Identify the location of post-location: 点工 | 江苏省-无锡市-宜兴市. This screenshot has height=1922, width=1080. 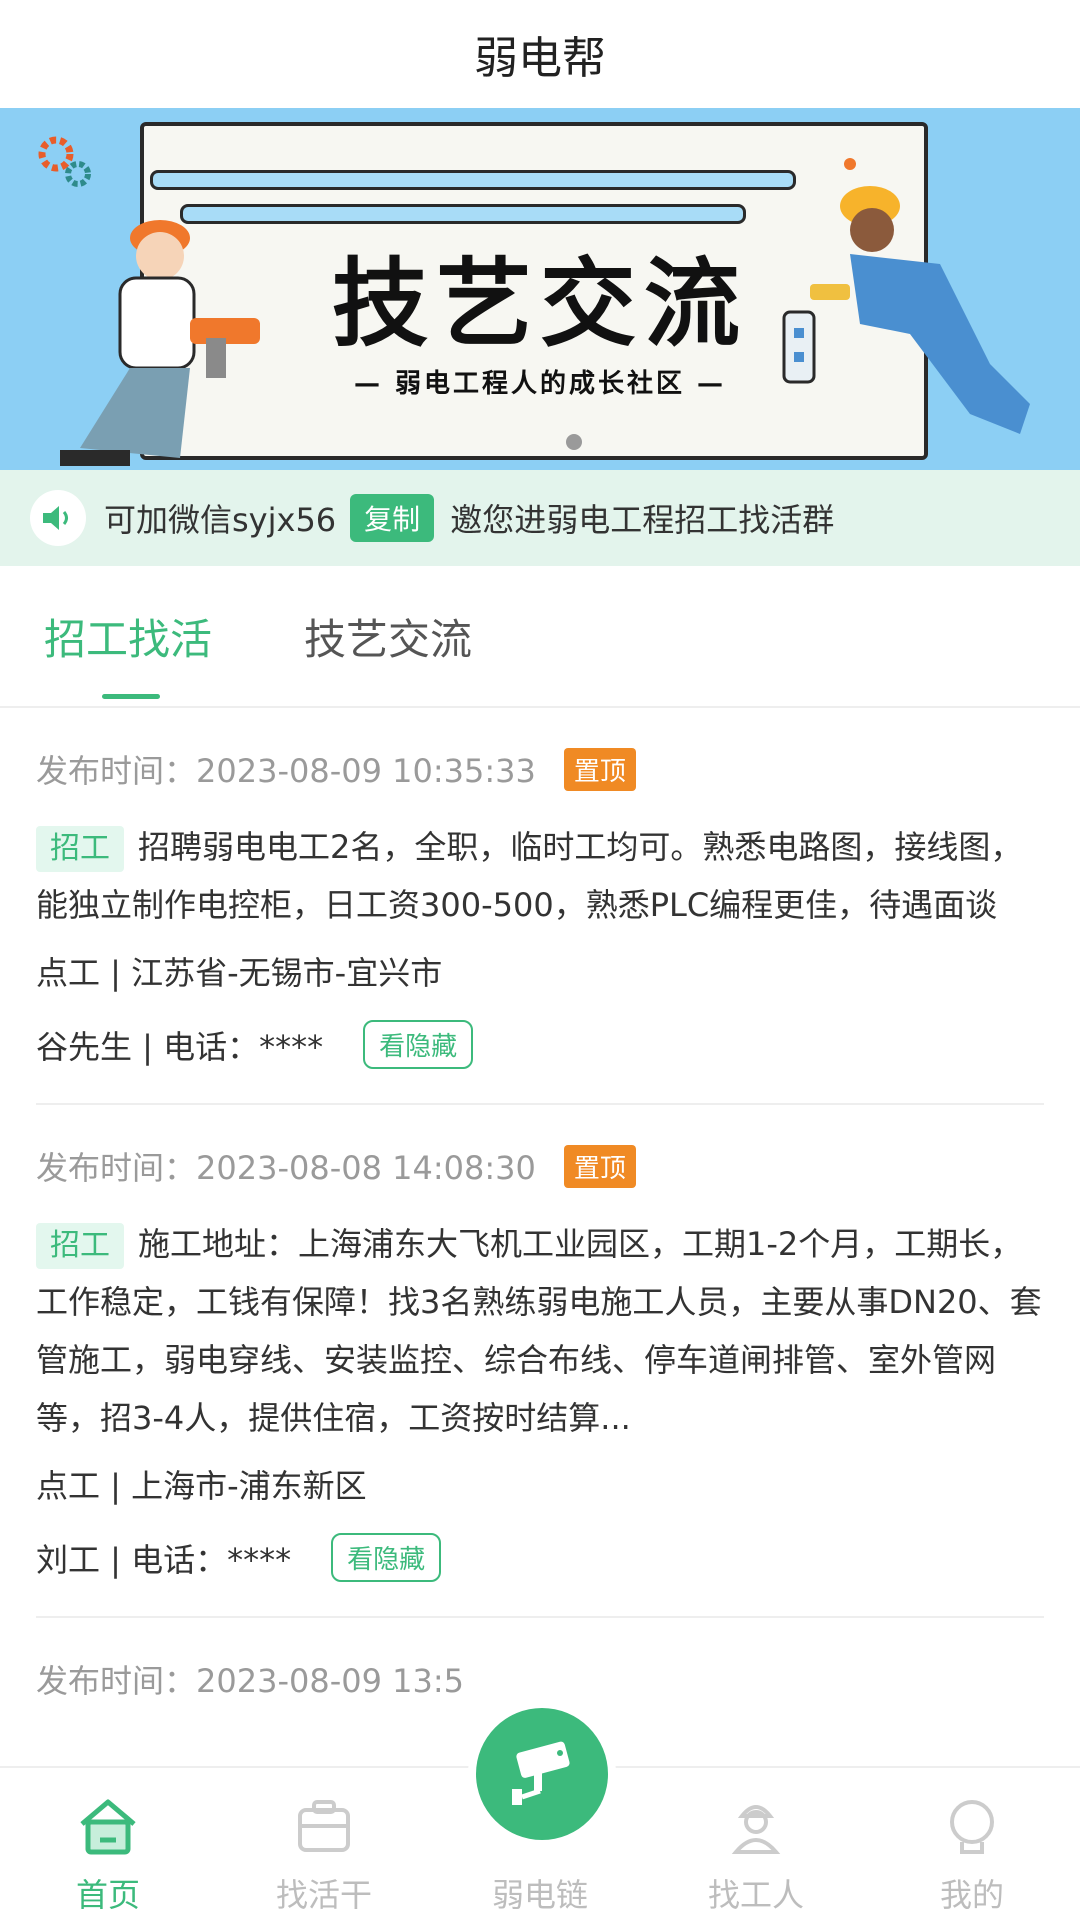
(239, 973).